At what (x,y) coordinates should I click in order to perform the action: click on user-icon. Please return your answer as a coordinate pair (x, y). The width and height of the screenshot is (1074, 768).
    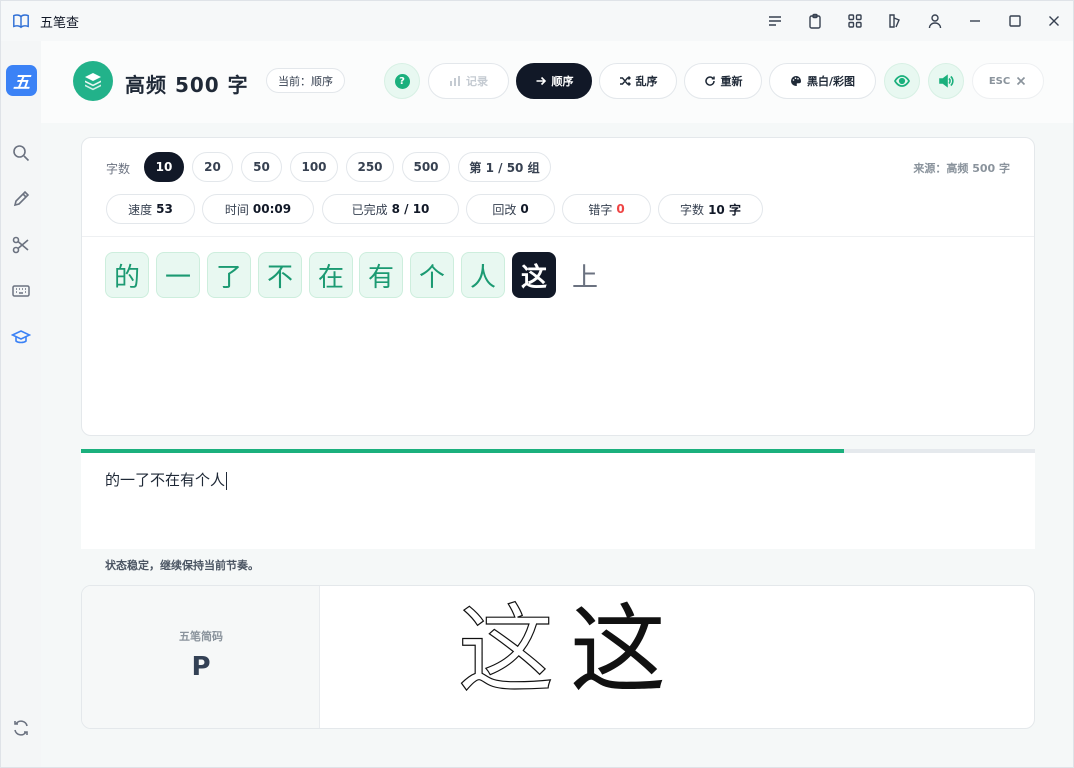
    Looking at the image, I should click on (935, 21).